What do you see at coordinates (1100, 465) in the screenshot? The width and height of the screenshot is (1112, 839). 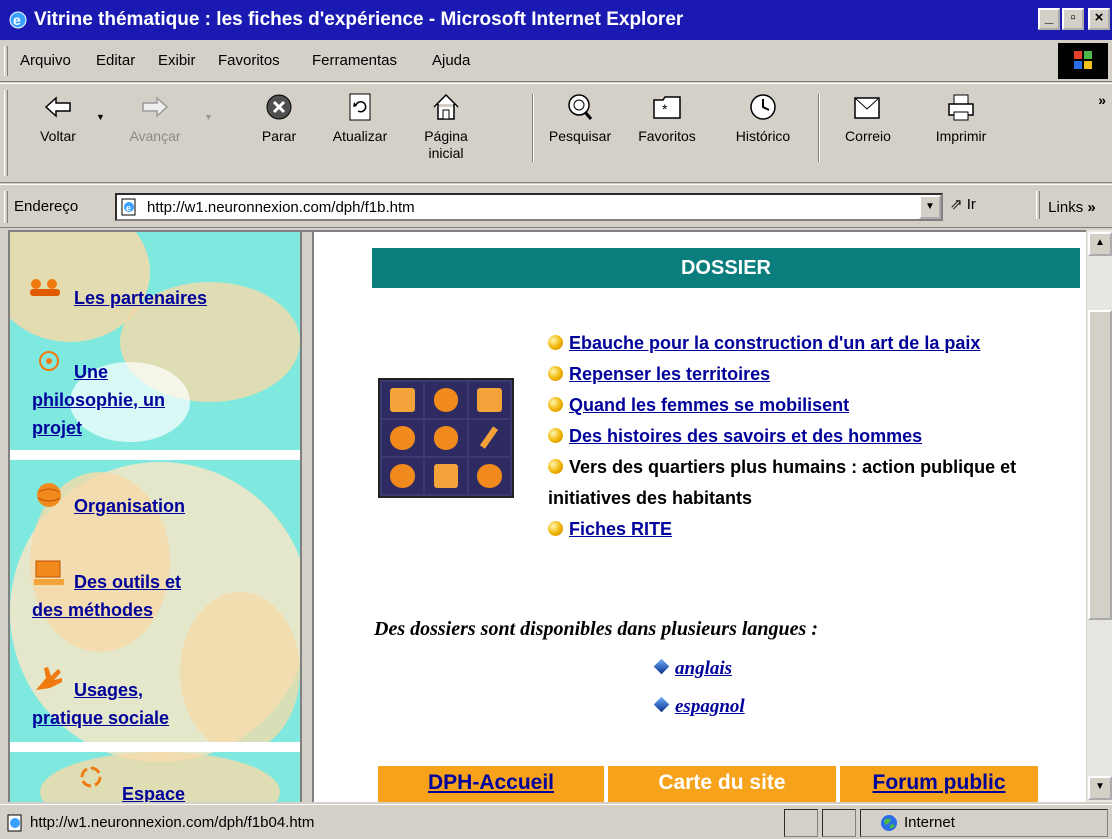 I see `scroll-thumb` at bounding box center [1100, 465].